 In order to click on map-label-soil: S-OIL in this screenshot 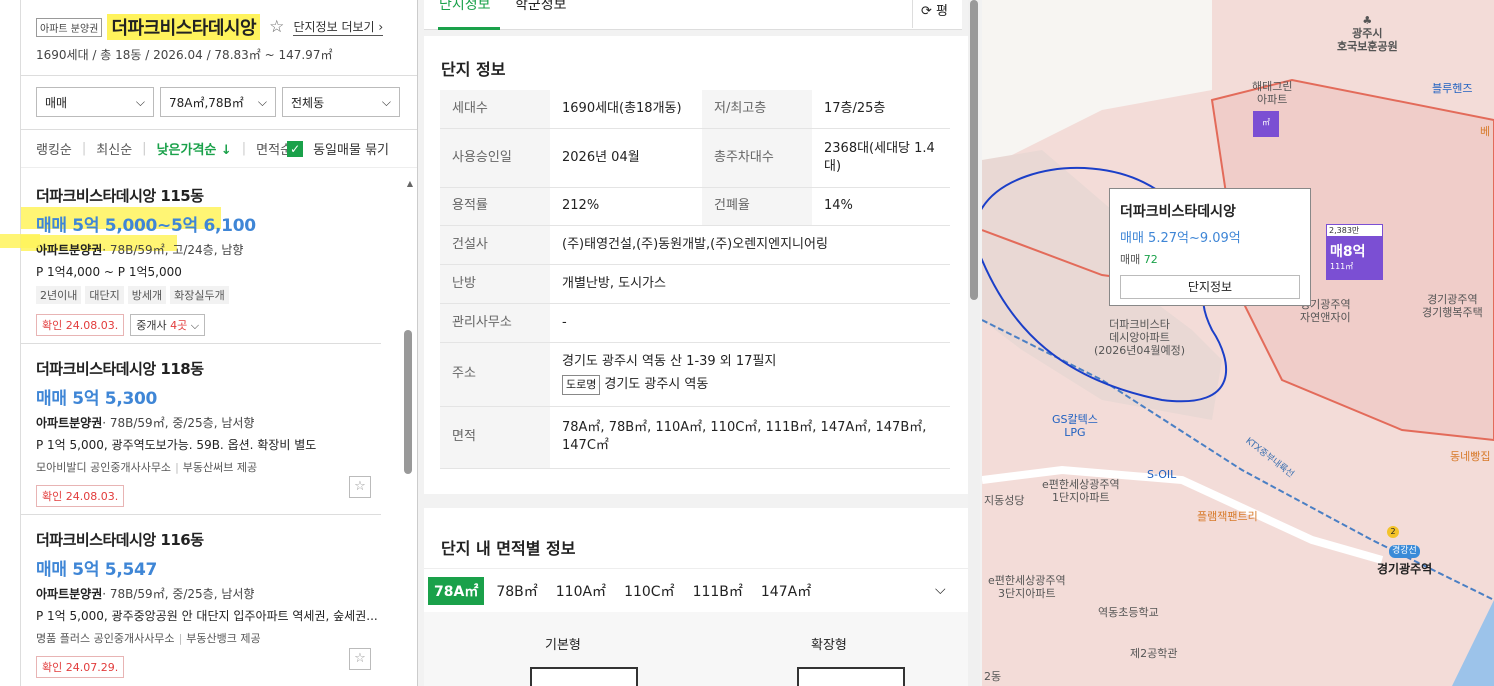, I will do `click(1162, 474)`.